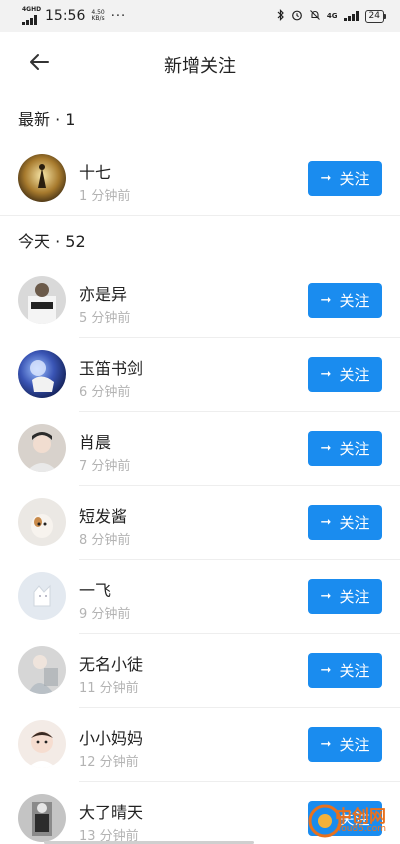  Describe the element at coordinates (200, 215) in the screenshot. I see `divider` at that location.